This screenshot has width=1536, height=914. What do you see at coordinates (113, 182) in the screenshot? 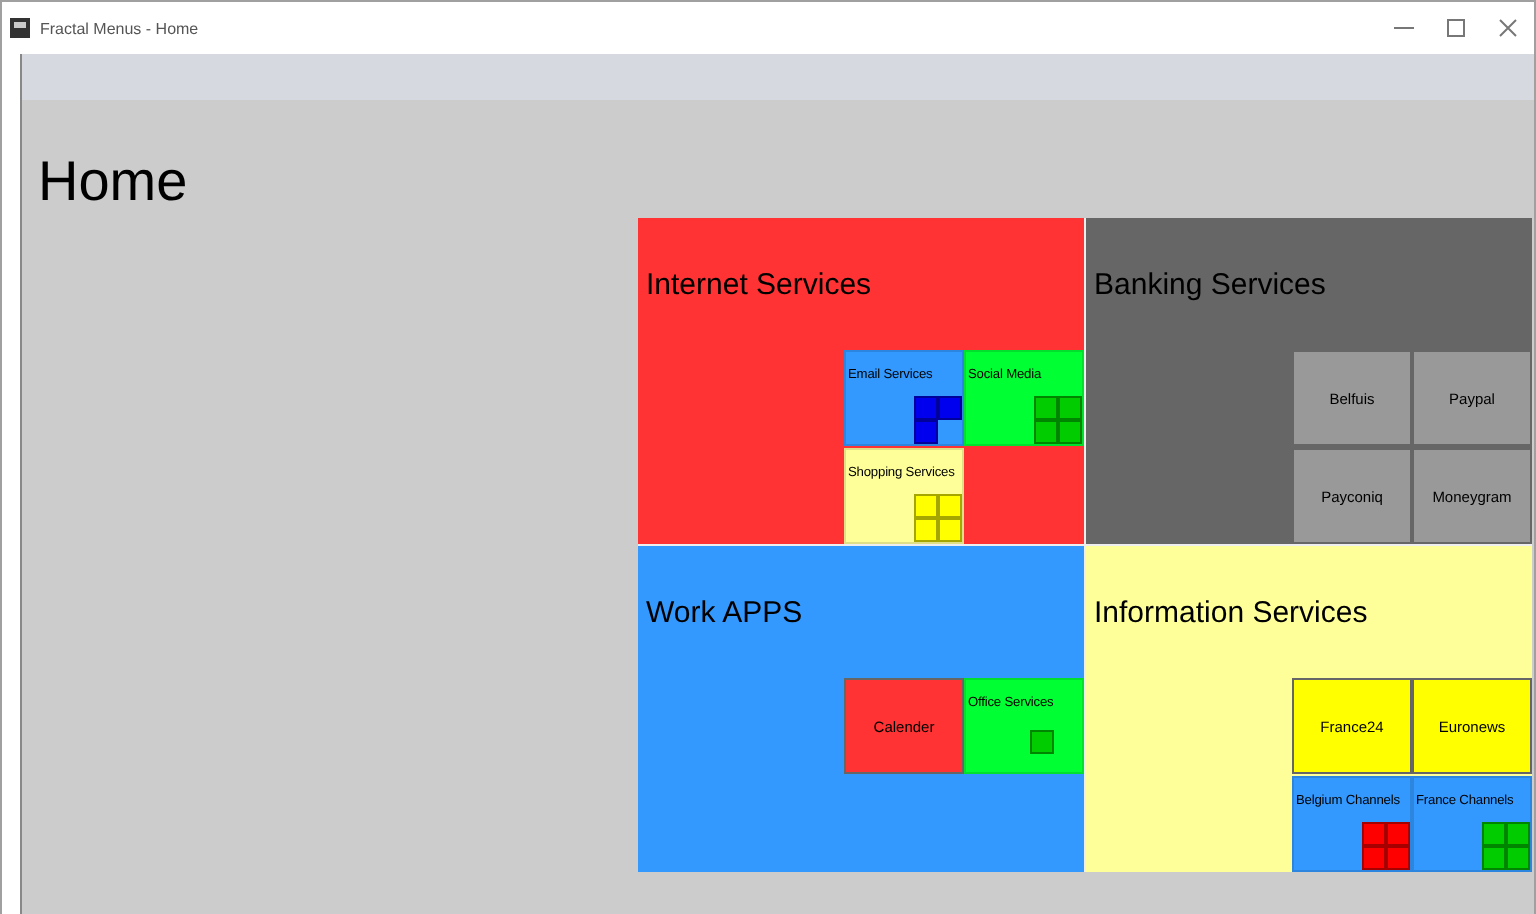
I see `page-heading: Home` at bounding box center [113, 182].